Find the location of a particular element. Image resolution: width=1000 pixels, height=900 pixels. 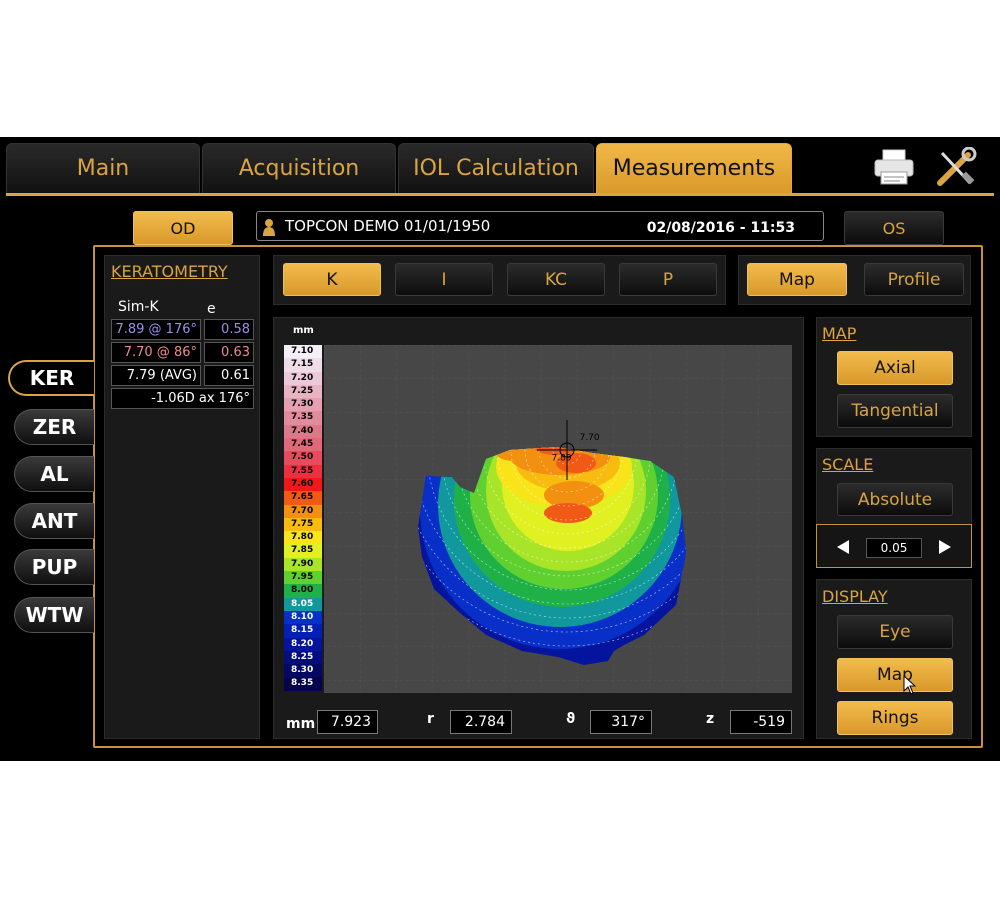

legend-entry: 7.75 is located at coordinates (303, 524).